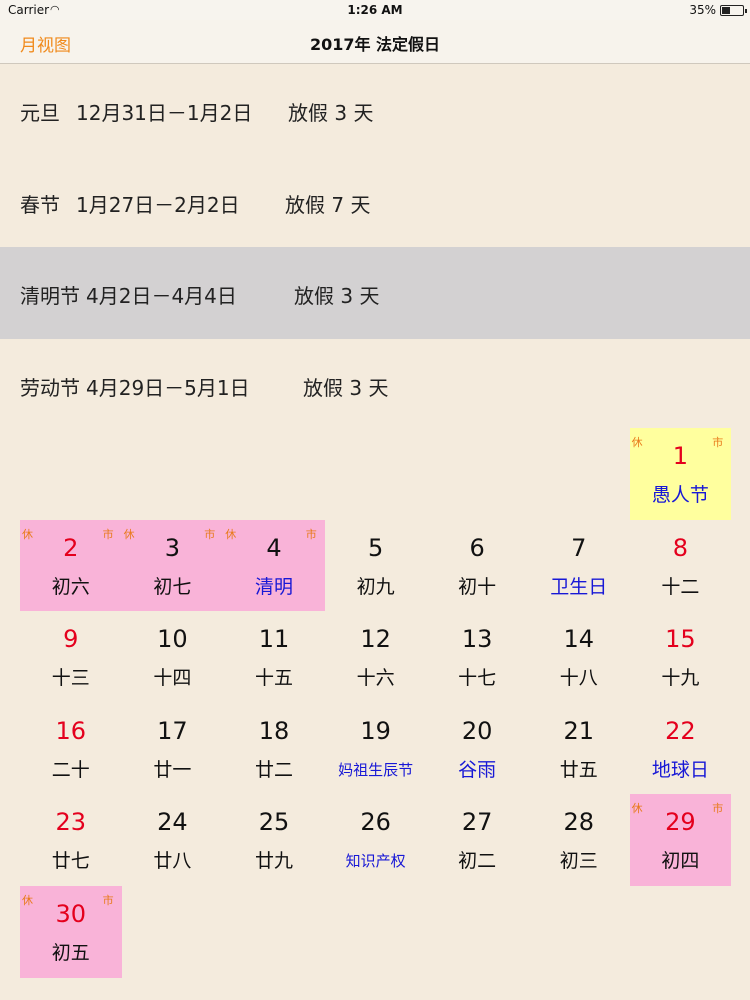 The image size is (750, 1000). I want to click on calendar-week-row: 23 廿七 24 廿八 25 廿九 26 知识产权 27 初二 28 初三休市 29 初四, so click(376, 840).